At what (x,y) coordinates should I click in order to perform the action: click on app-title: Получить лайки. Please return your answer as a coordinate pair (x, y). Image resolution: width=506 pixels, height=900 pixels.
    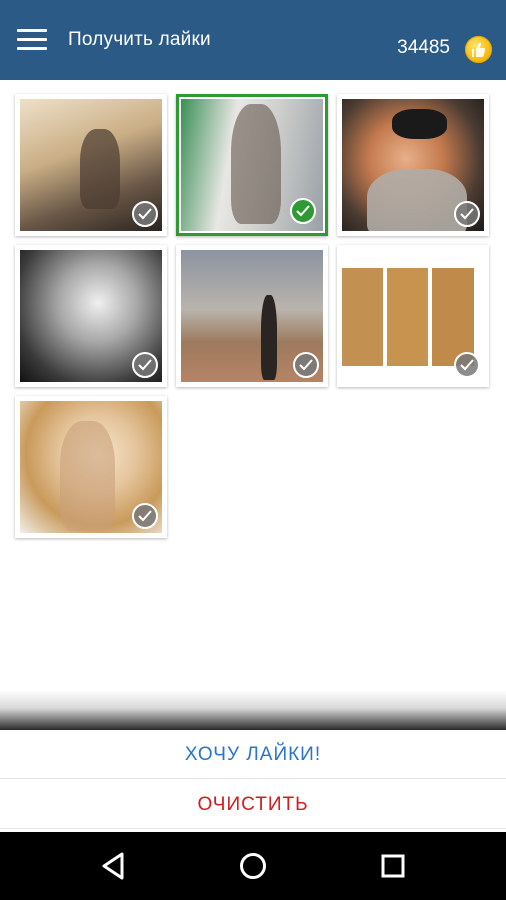
    Looking at the image, I should click on (139, 39).